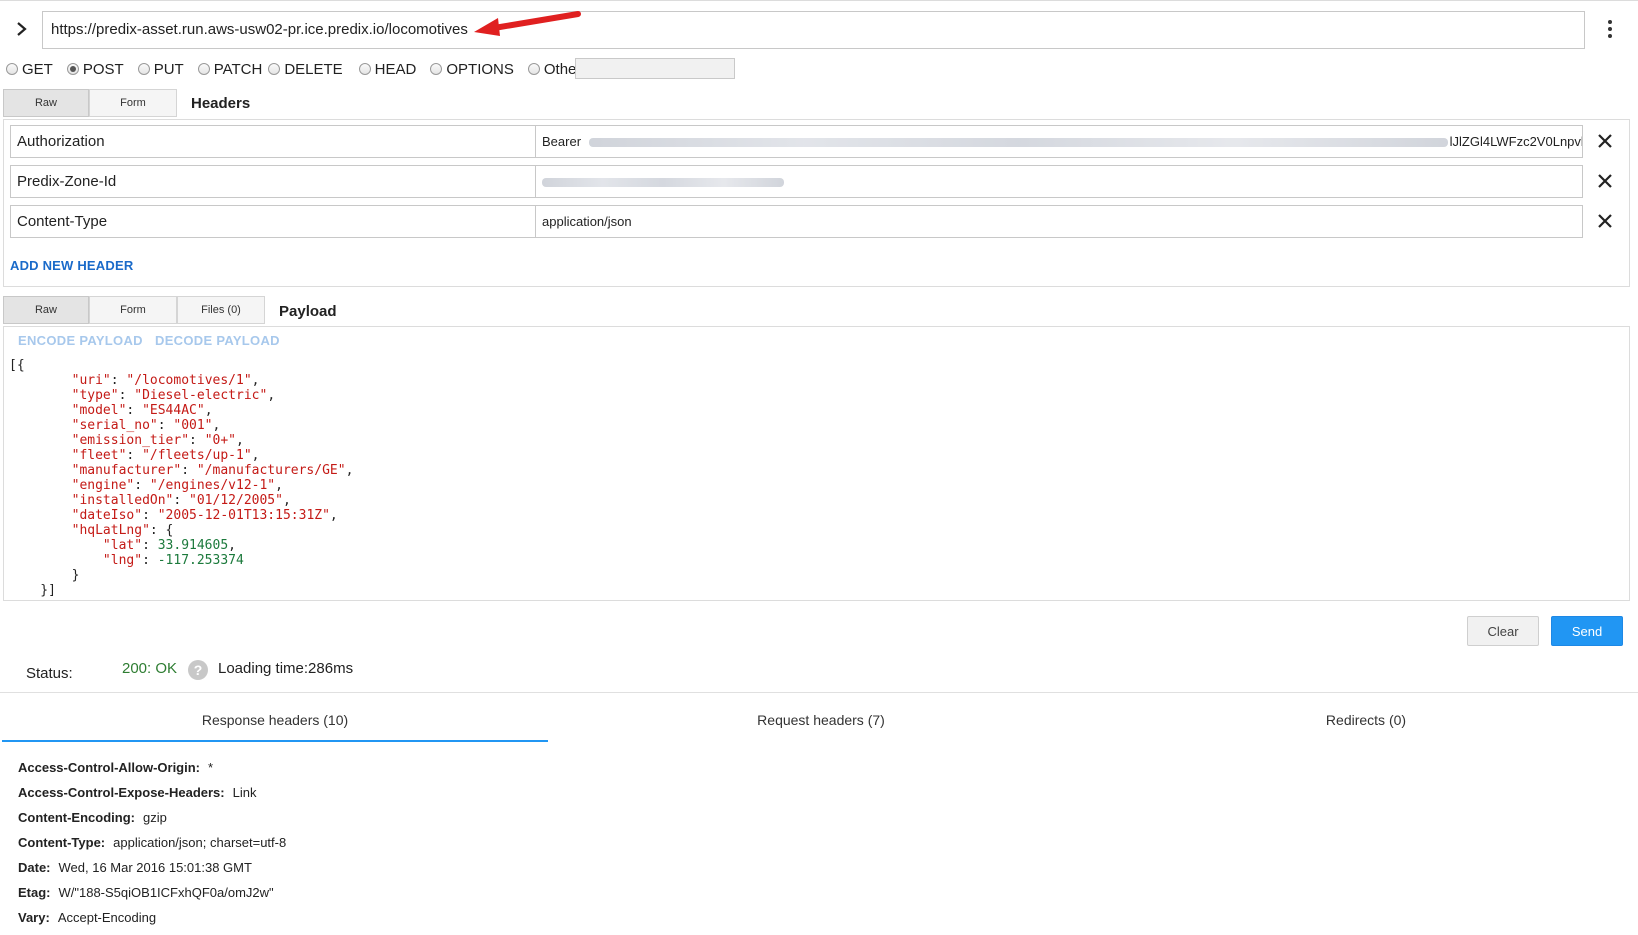 The width and height of the screenshot is (1638, 935). Describe the element at coordinates (109, 767) in the screenshot. I see `response-header-name: Access-Control-Allow-Origin:` at that location.